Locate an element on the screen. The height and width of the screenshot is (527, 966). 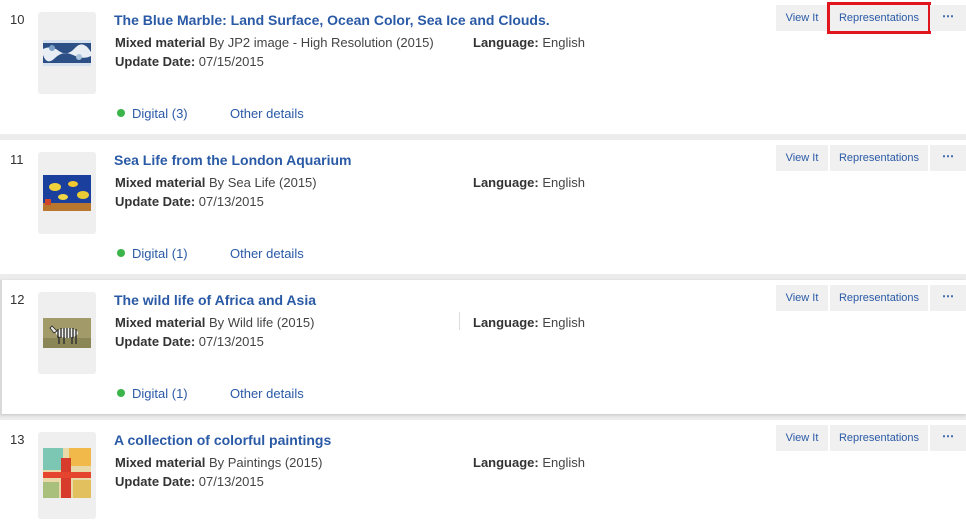
result-title-link: Sea Life from the London Aquarium is located at coordinates (233, 160).